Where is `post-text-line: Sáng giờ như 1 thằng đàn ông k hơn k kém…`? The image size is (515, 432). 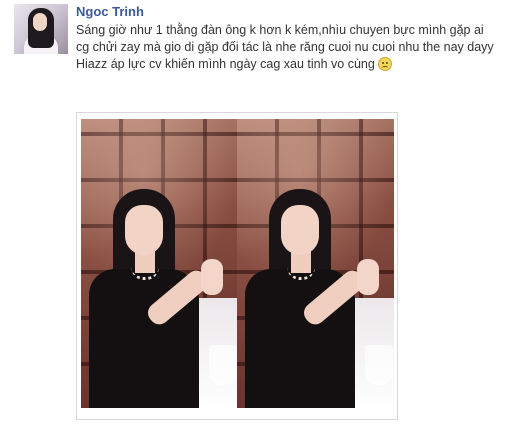
post-text-line: Sáng giờ như 1 thằng đàn ông k hơn k kém… is located at coordinates (285, 38).